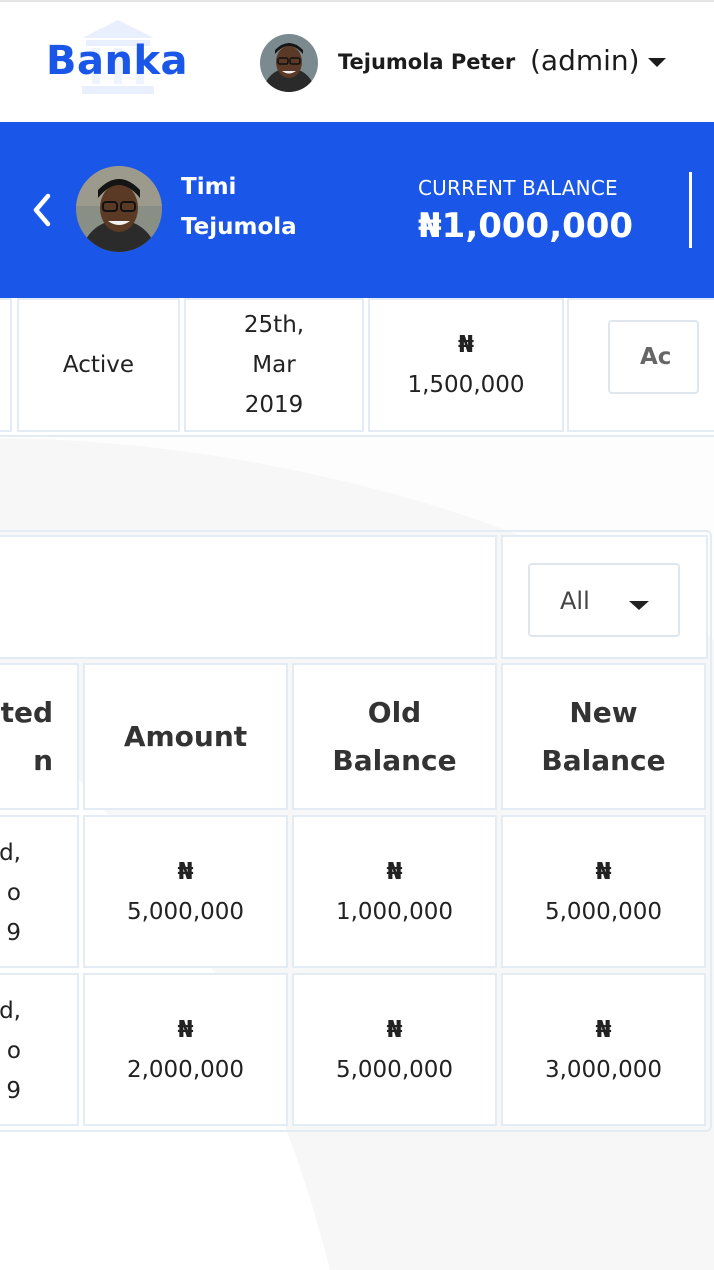  I want to click on account-info-row: Active 25th, Mar 2019 ₦ 1,500,000 Ac, so click(357, 368).